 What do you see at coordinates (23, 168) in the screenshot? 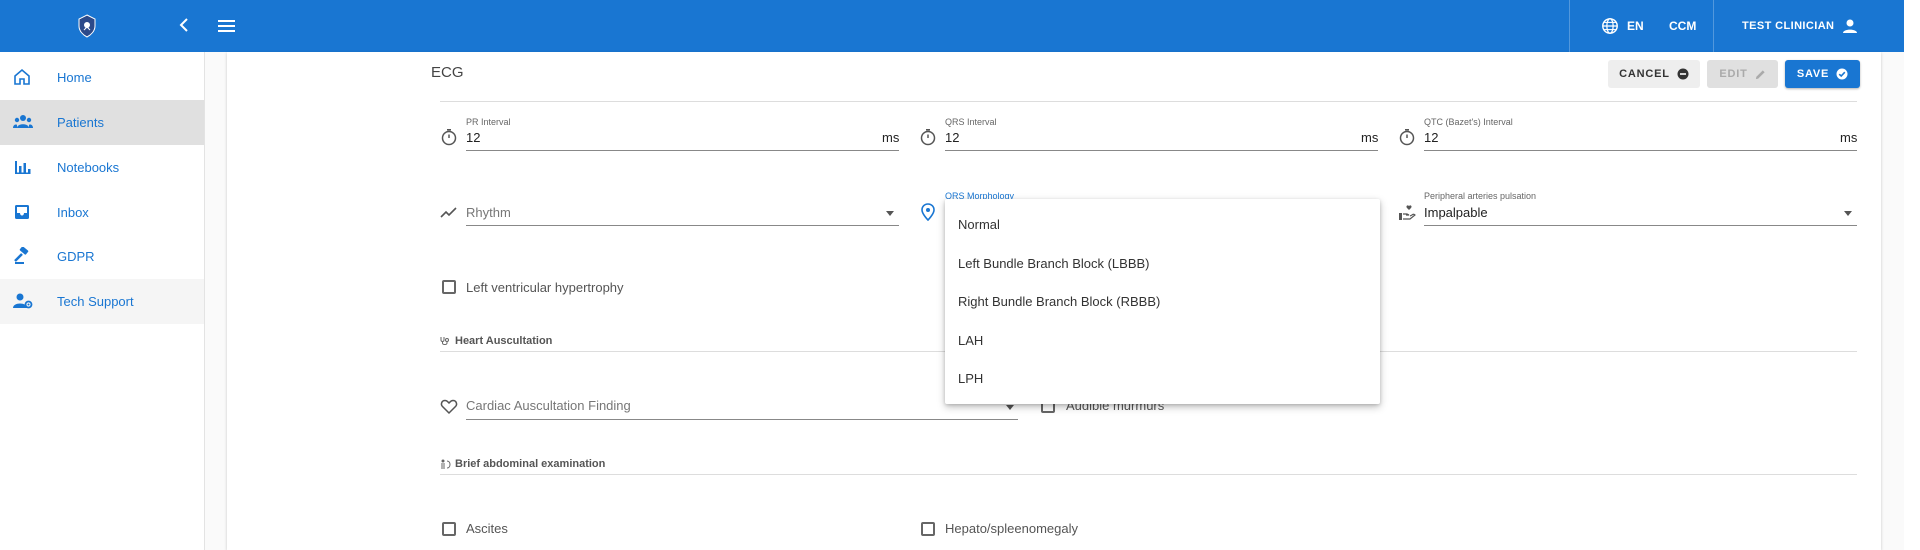
I see `bar-chart-icon` at bounding box center [23, 168].